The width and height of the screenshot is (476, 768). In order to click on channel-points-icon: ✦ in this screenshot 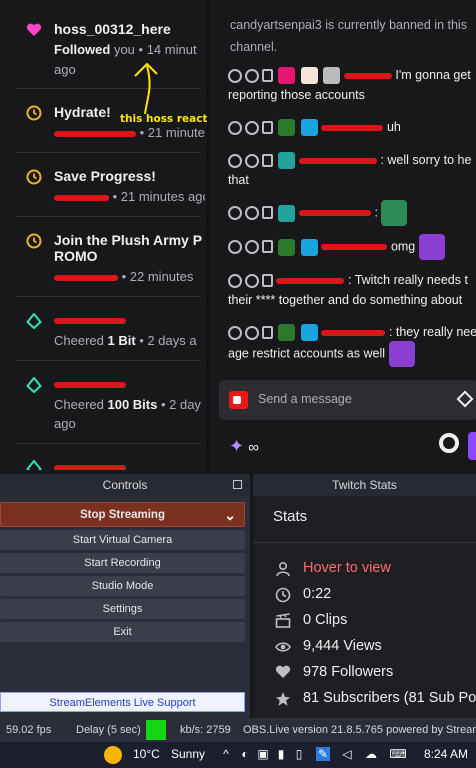, I will do `click(237, 446)`.